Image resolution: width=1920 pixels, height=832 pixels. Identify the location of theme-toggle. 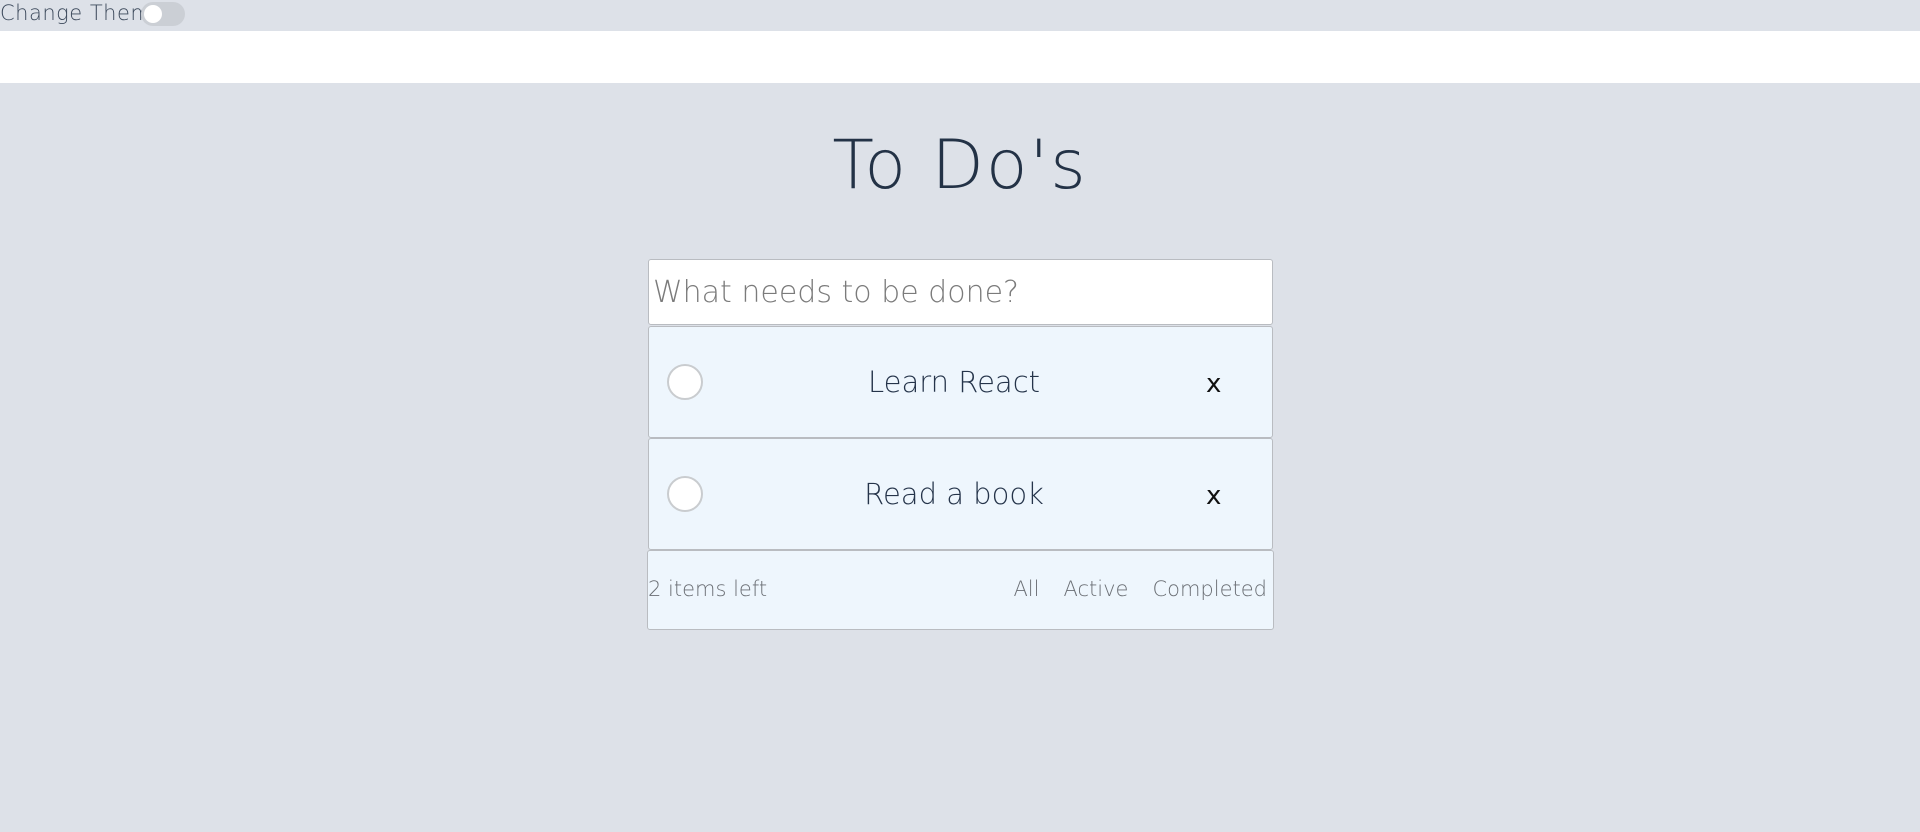
(163, 14).